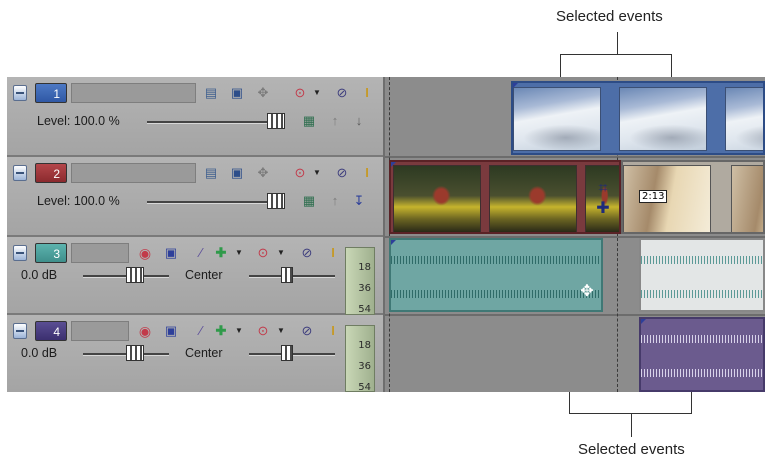  I want to click on cursor-line, so click(389, 234).